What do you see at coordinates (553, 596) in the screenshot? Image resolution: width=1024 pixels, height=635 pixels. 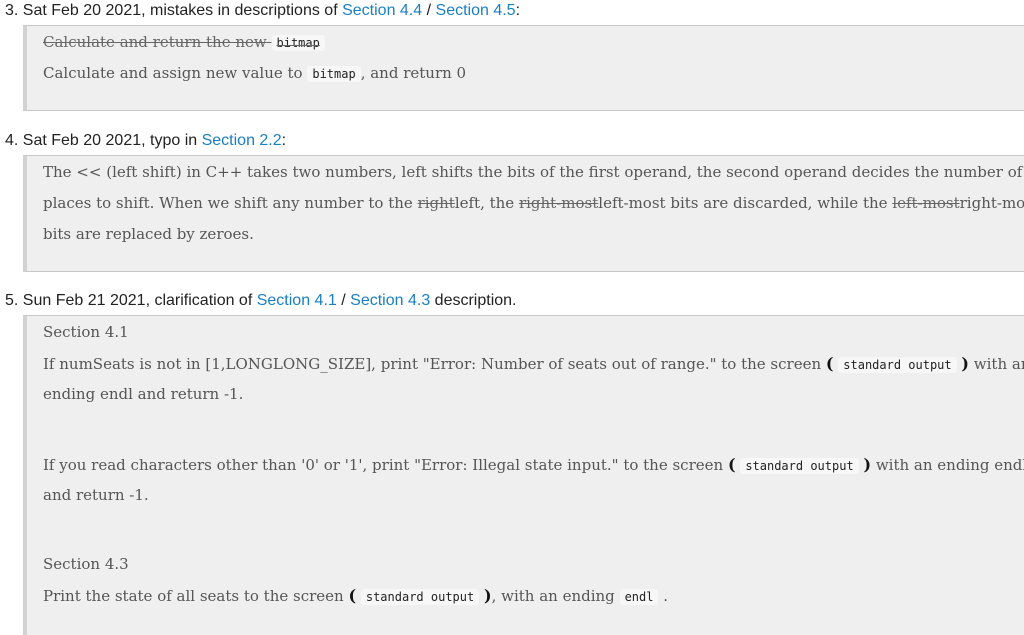 I see `text: , with an ending` at bounding box center [553, 596].